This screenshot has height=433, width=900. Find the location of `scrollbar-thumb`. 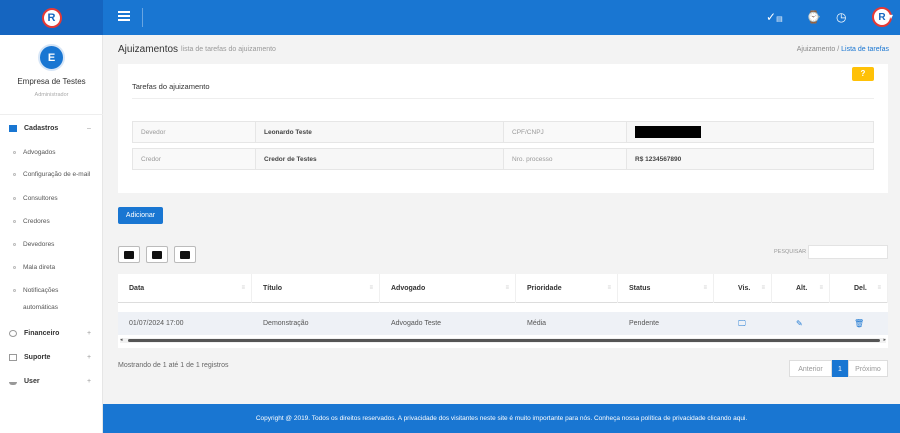

scrollbar-thumb is located at coordinates (504, 340).